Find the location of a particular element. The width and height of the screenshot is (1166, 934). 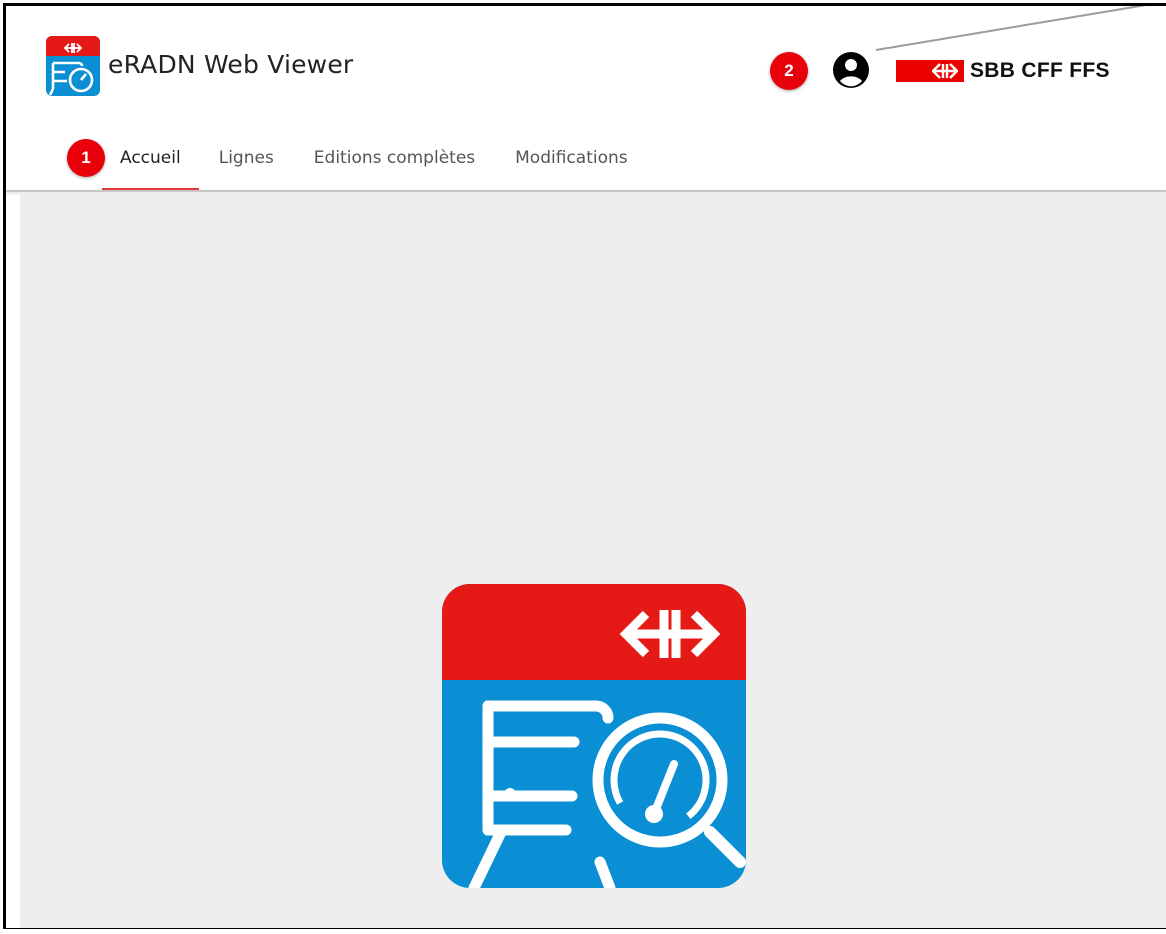

sbb-flag-icon is located at coordinates (930, 71).